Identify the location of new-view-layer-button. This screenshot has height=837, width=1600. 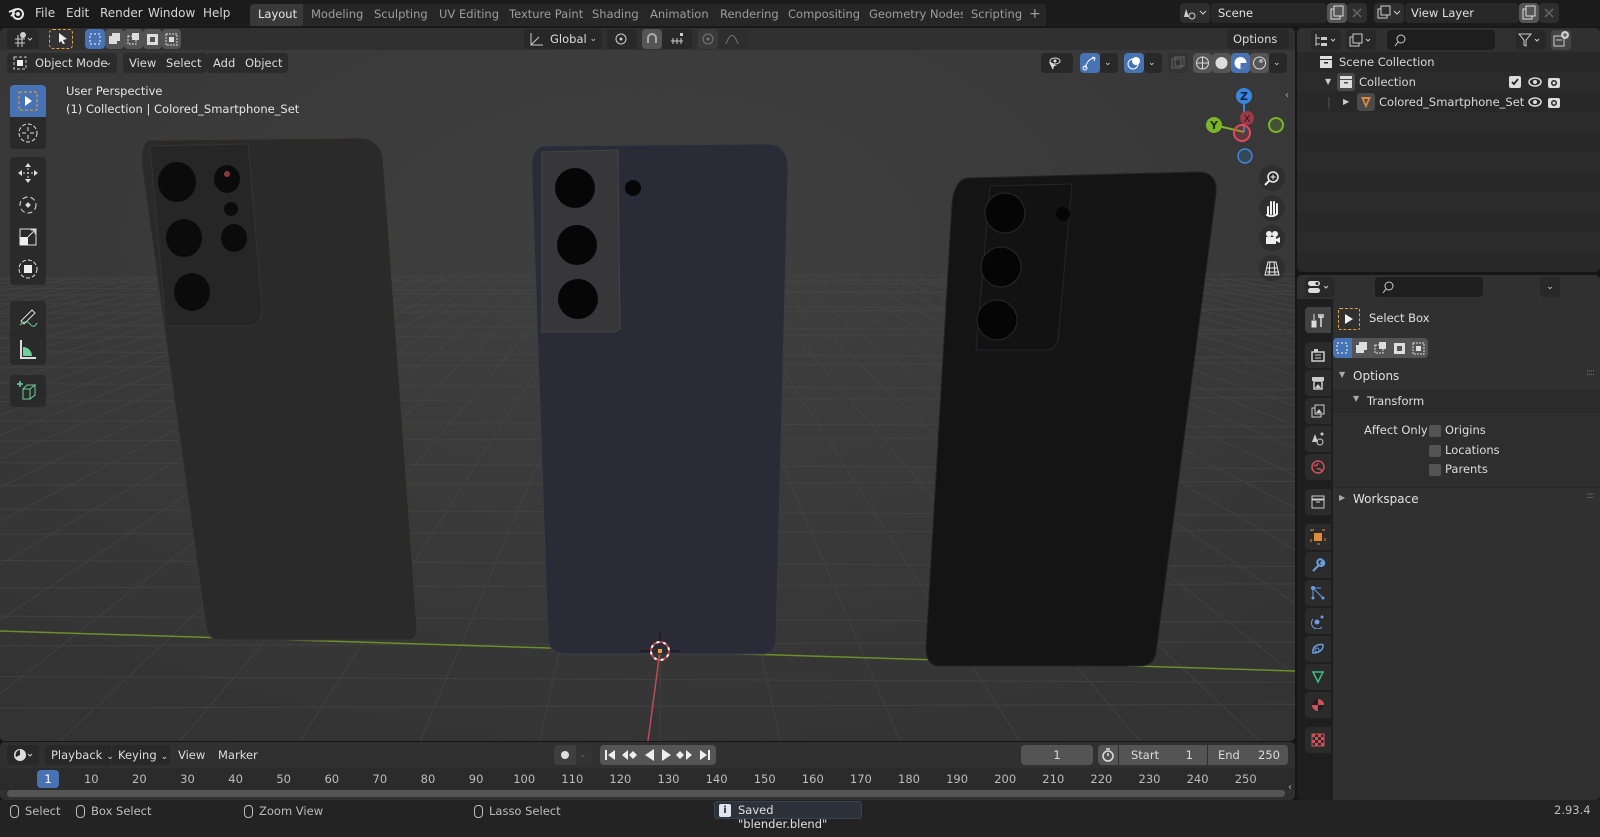
(1529, 13).